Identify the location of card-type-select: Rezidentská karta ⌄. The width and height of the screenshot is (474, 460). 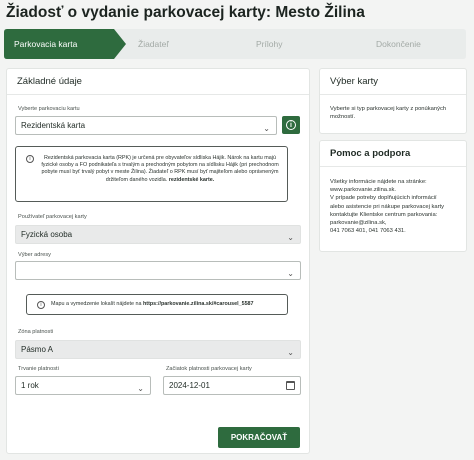
(146, 125).